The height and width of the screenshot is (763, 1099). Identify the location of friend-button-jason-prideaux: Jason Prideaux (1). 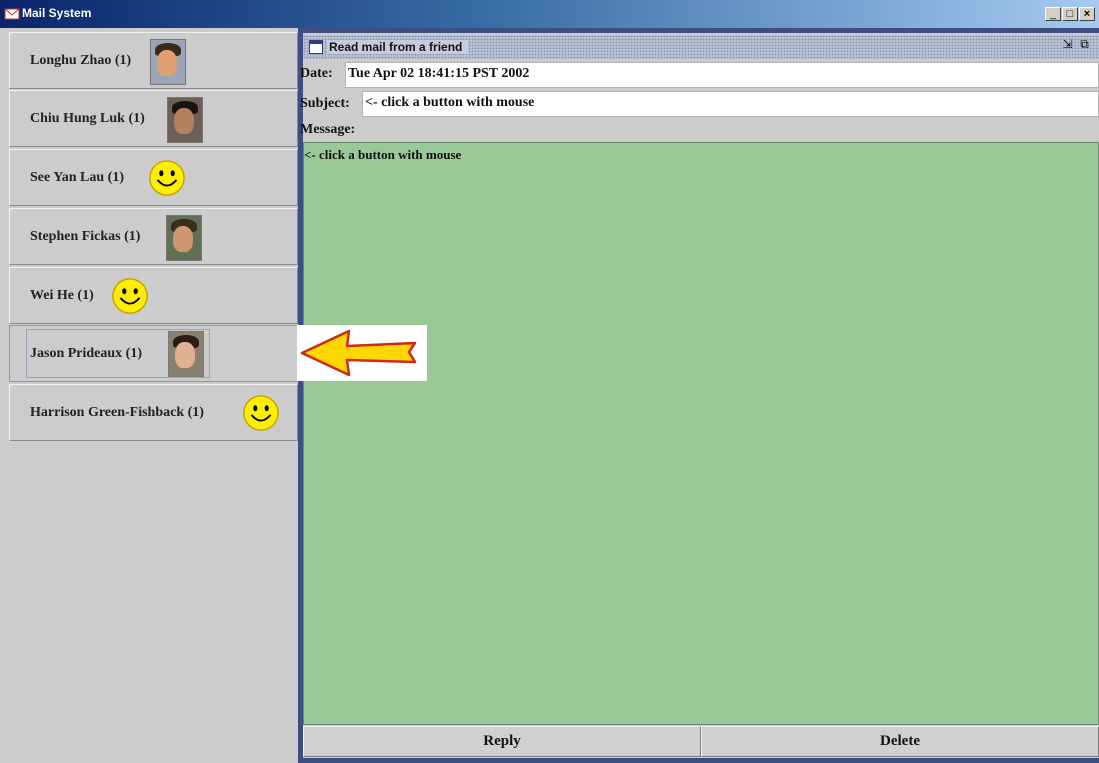
(153, 353).